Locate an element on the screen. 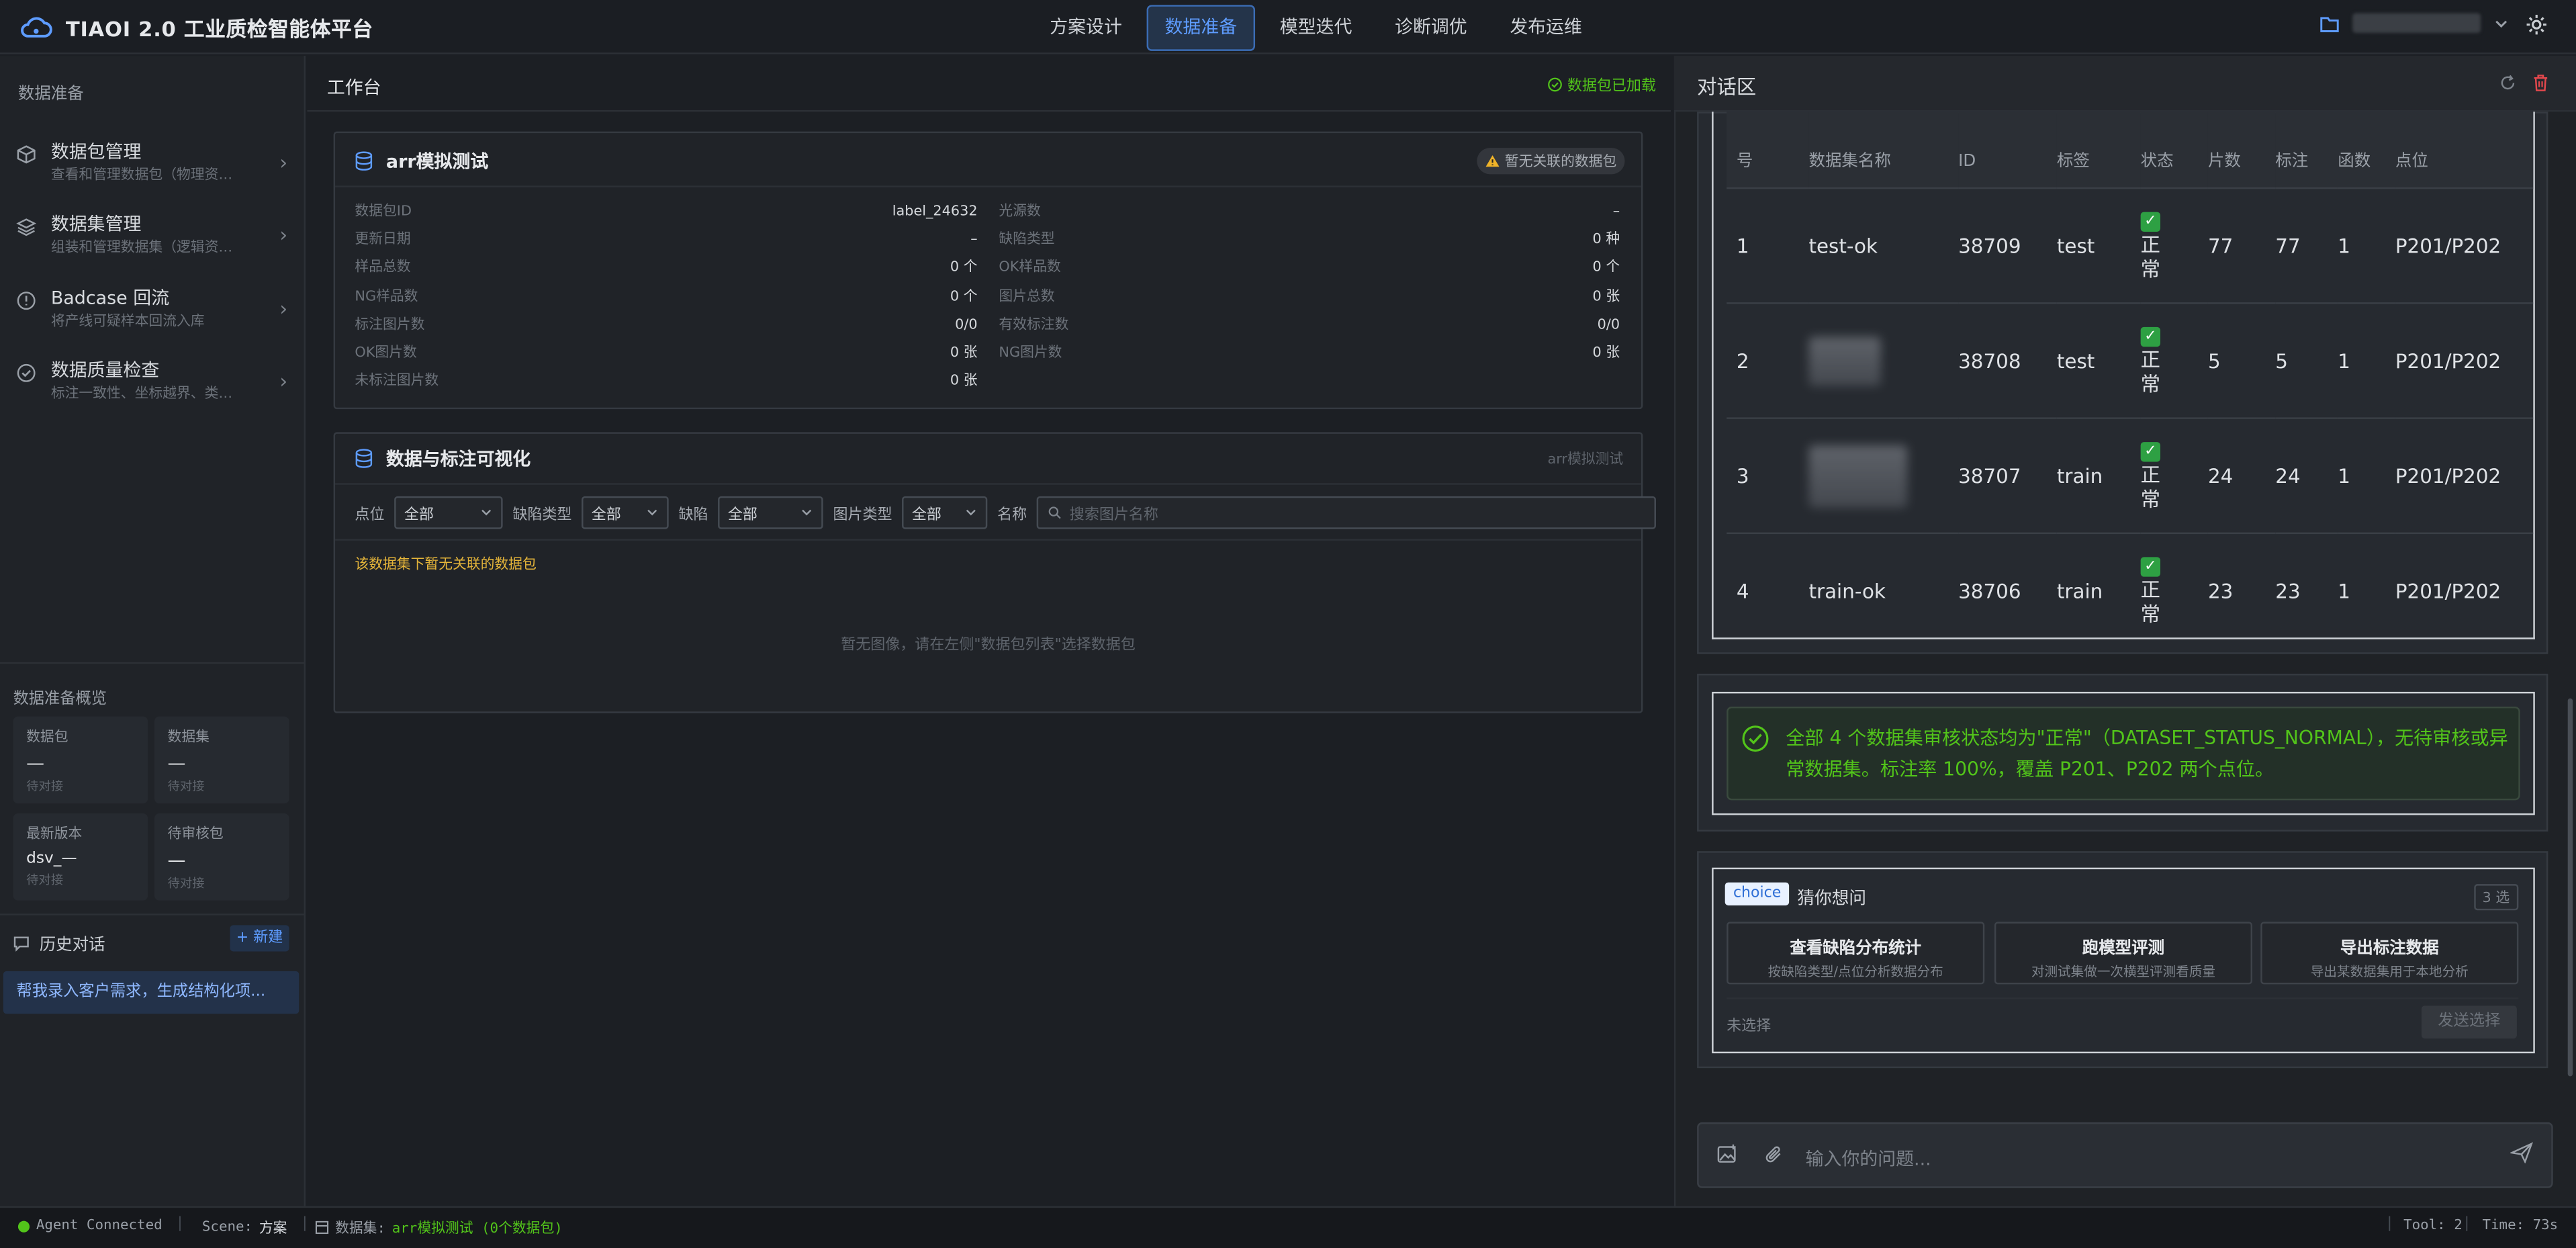 The width and height of the screenshot is (2576, 1248). filter-label-defect-type: 缺陷类型 is located at coordinates (542, 515).